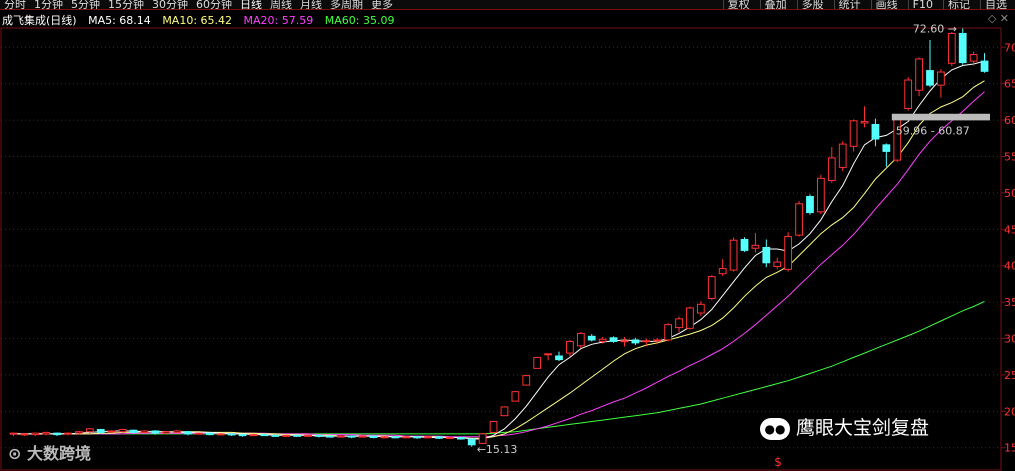 This screenshot has width=1015, height=471. Describe the element at coordinates (1009, 156) in the screenshot. I see `y-tick-label: 55` at that location.